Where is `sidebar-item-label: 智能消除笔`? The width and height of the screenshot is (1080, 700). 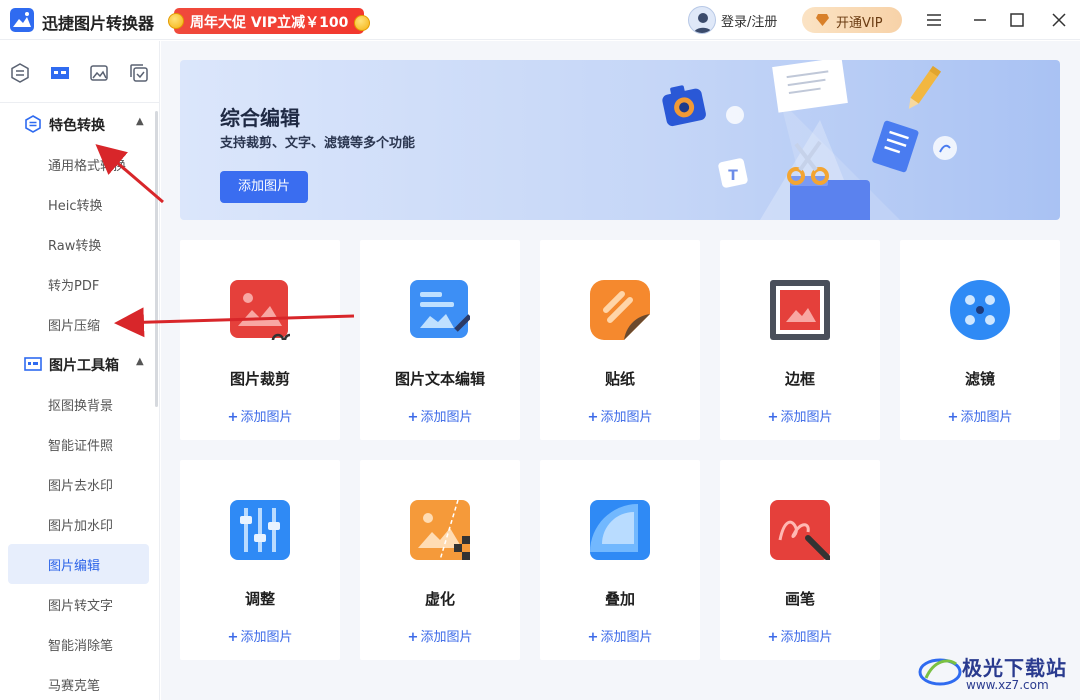 sidebar-item-label: 智能消除笔 is located at coordinates (81, 646).